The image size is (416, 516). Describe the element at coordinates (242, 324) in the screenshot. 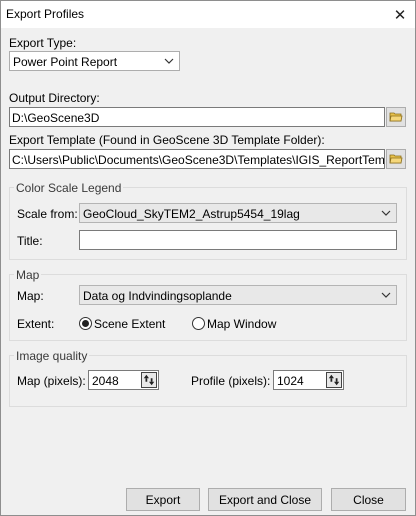

I see `map-window-label: Map Window` at that location.